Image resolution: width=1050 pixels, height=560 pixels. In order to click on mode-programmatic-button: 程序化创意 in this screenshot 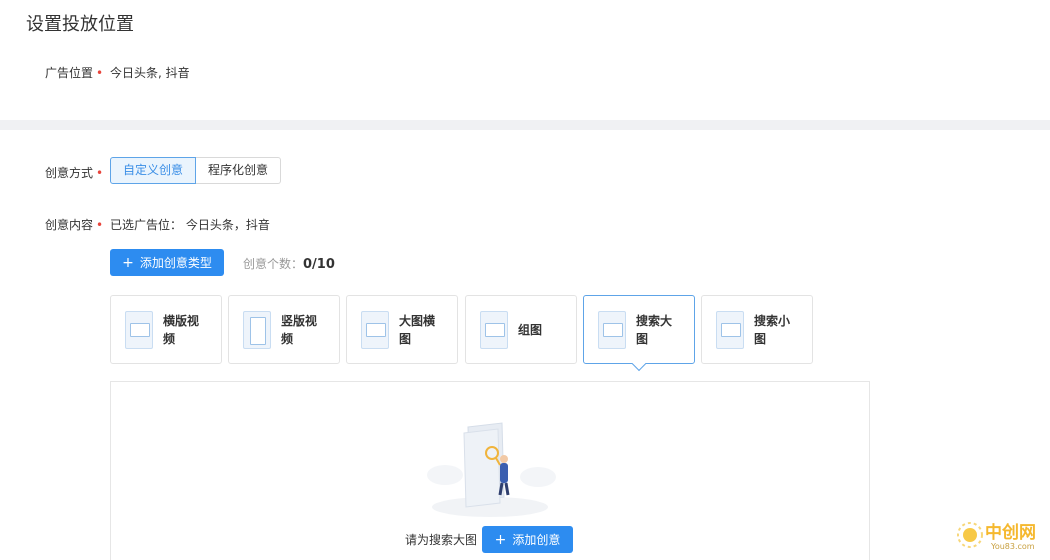, I will do `click(239, 170)`.